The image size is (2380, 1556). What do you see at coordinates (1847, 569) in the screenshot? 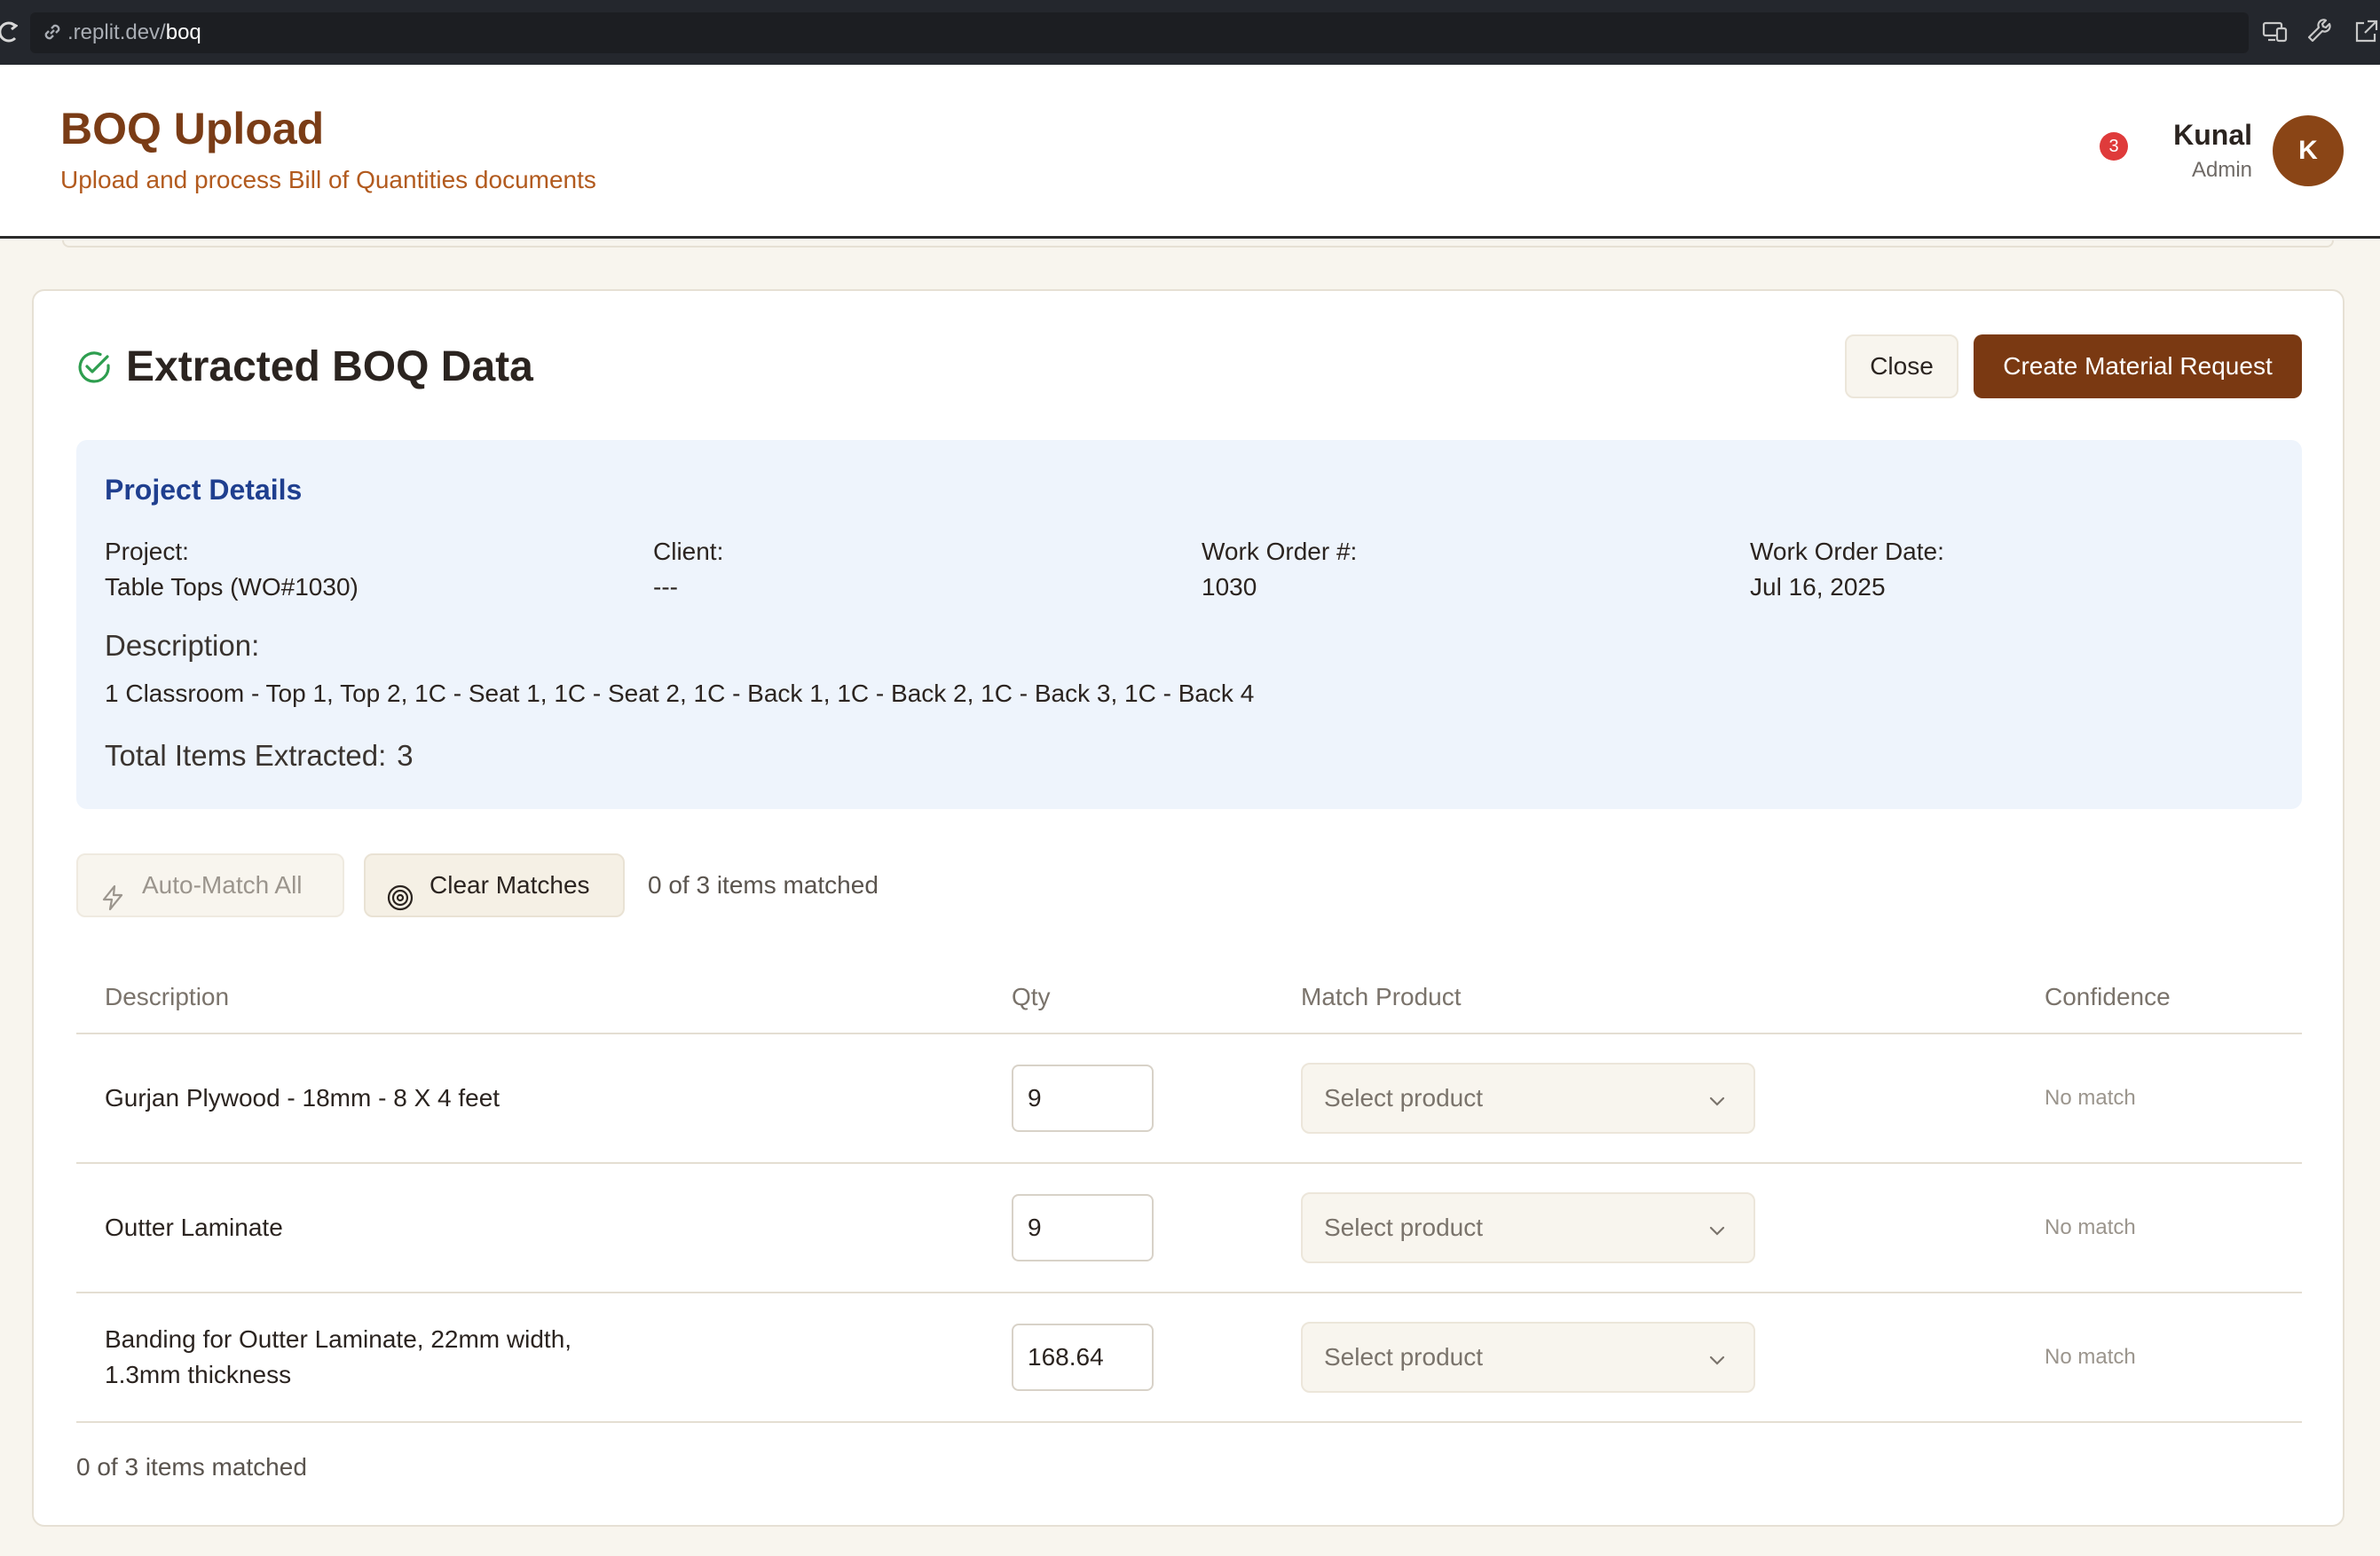
I see `work-order-date-field: Work Order Date: Jul 16, 2025` at bounding box center [1847, 569].